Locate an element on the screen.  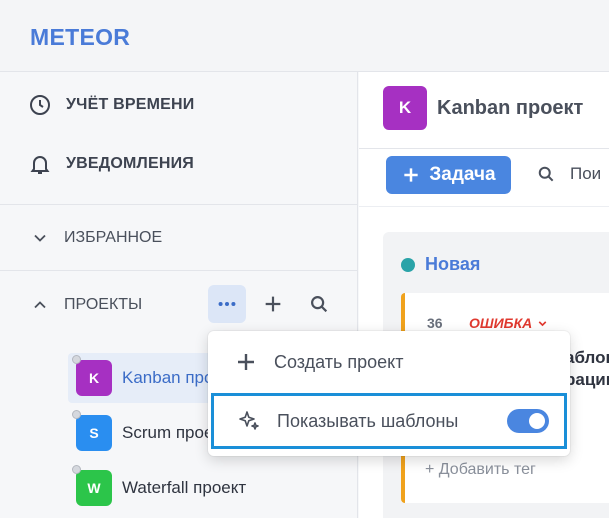
page-title: Kanban проект is located at coordinates (510, 107).